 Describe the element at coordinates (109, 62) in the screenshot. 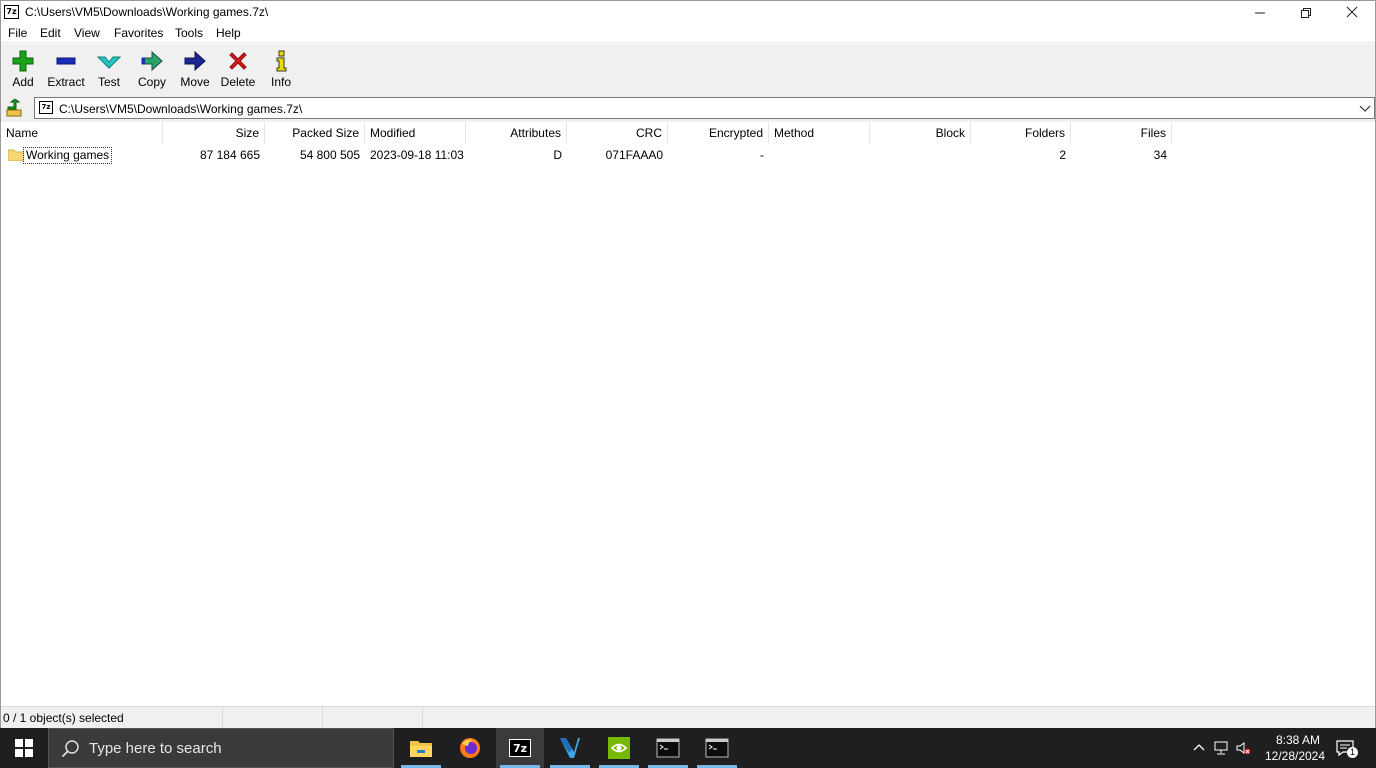

I see `check-icon` at that location.